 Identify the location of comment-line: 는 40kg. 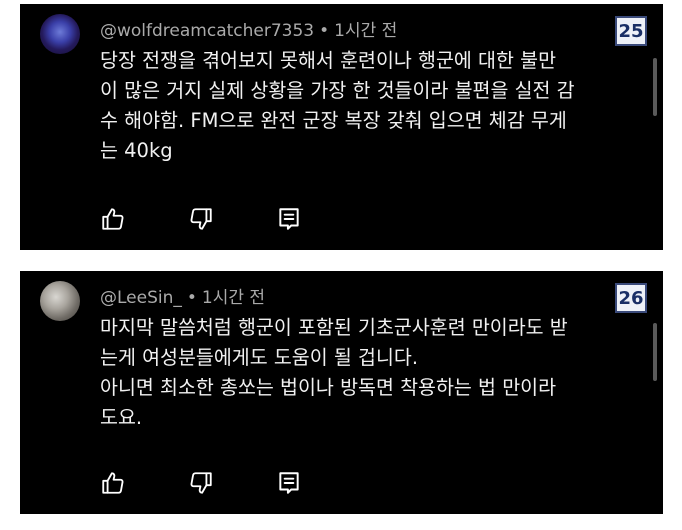
(136, 150).